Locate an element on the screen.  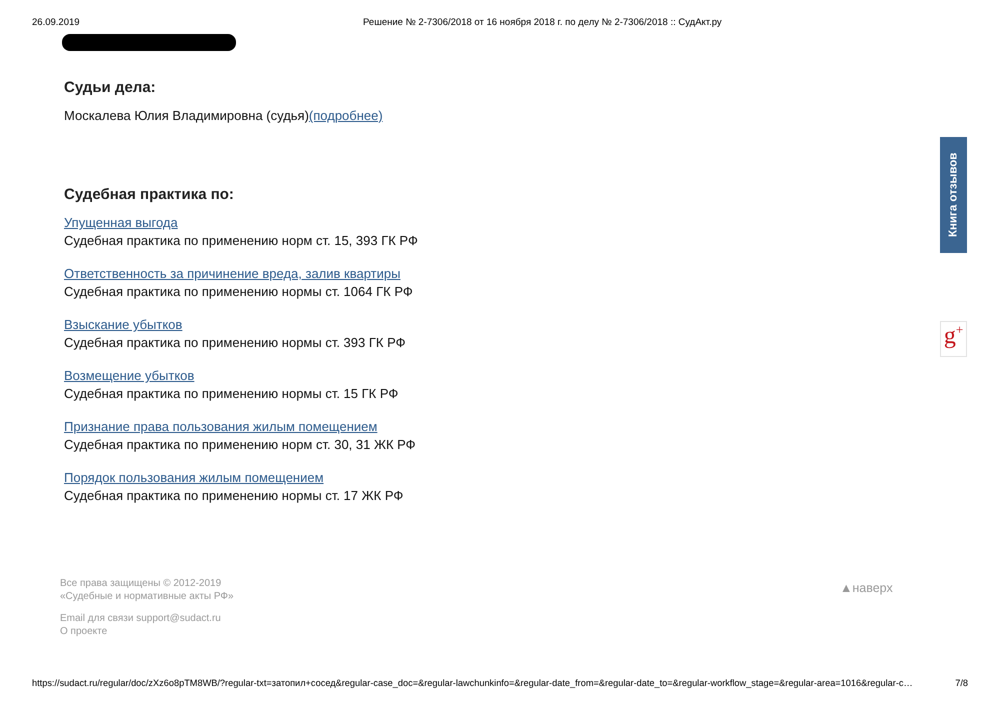
contact-email-text: Email для связи support@sudact.ru is located at coordinates (140, 619).